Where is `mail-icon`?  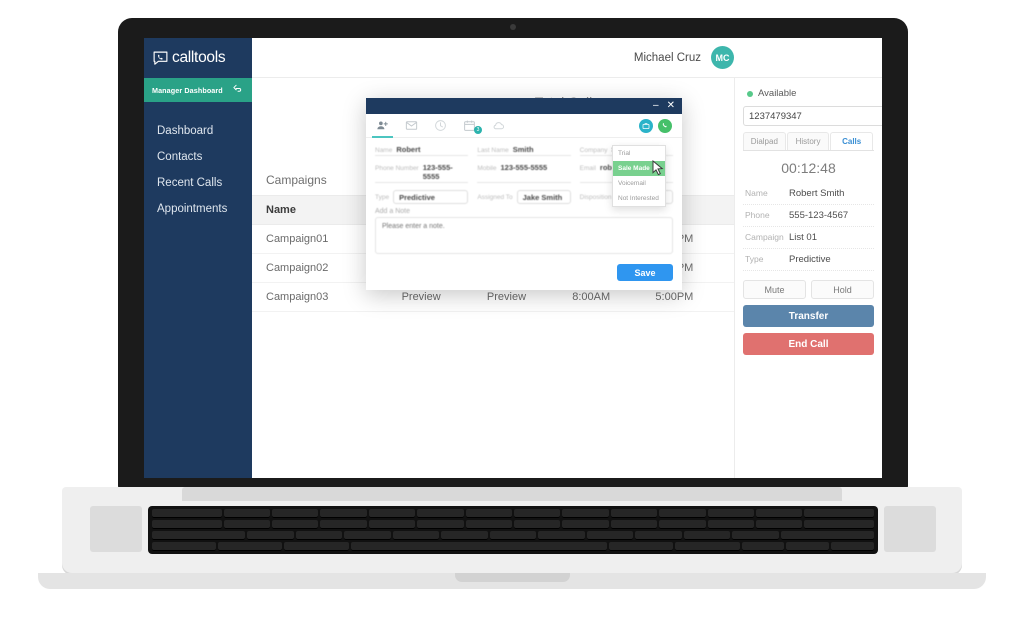
mail-icon is located at coordinates (411, 125).